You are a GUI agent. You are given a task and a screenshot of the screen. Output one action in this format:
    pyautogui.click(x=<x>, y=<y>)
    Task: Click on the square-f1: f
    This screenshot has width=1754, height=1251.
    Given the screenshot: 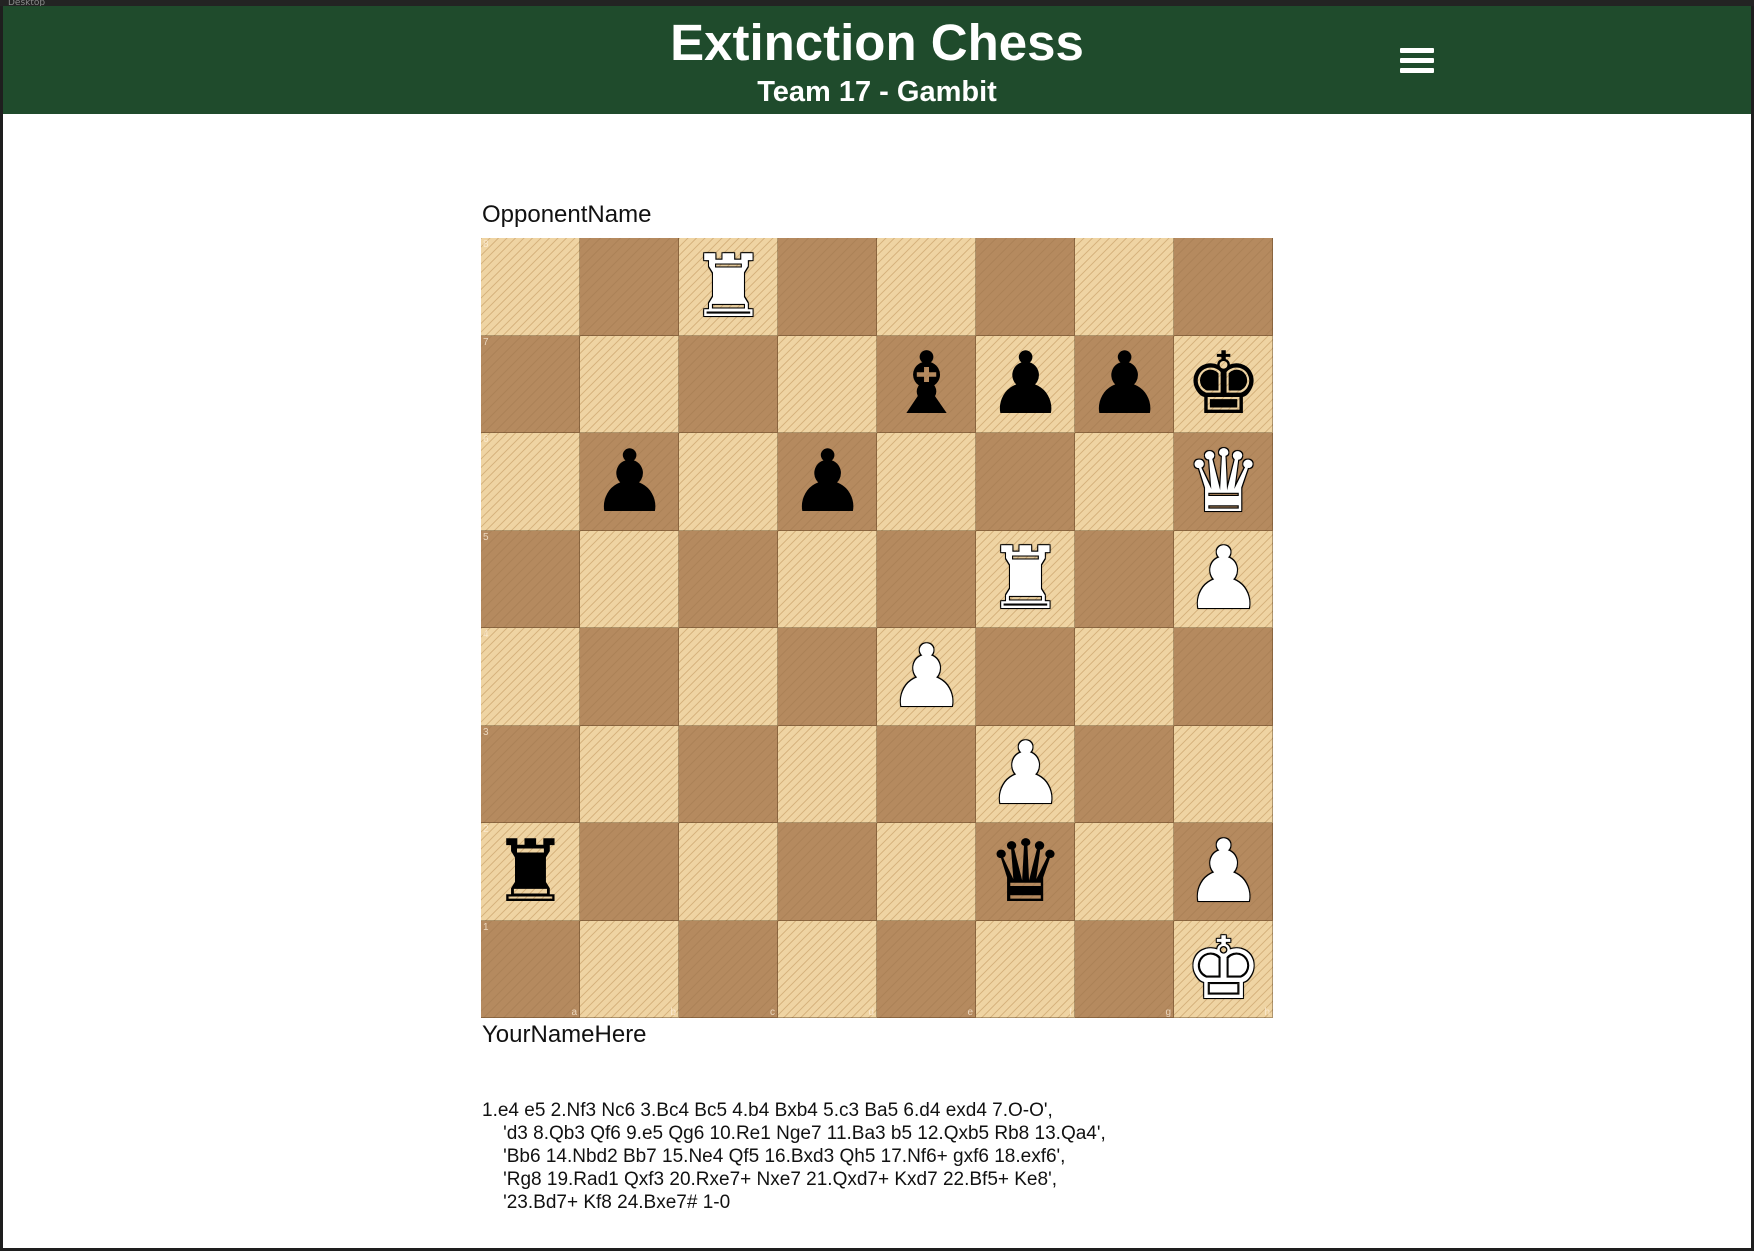 What is the action you would take?
    pyautogui.click(x=1025, y=969)
    